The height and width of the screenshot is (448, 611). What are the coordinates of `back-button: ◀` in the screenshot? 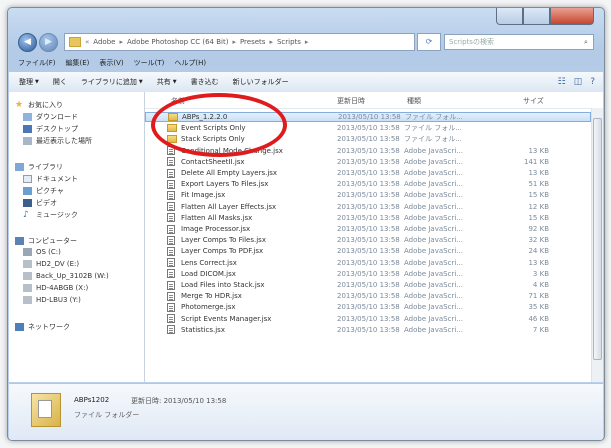 It's located at (27, 42).